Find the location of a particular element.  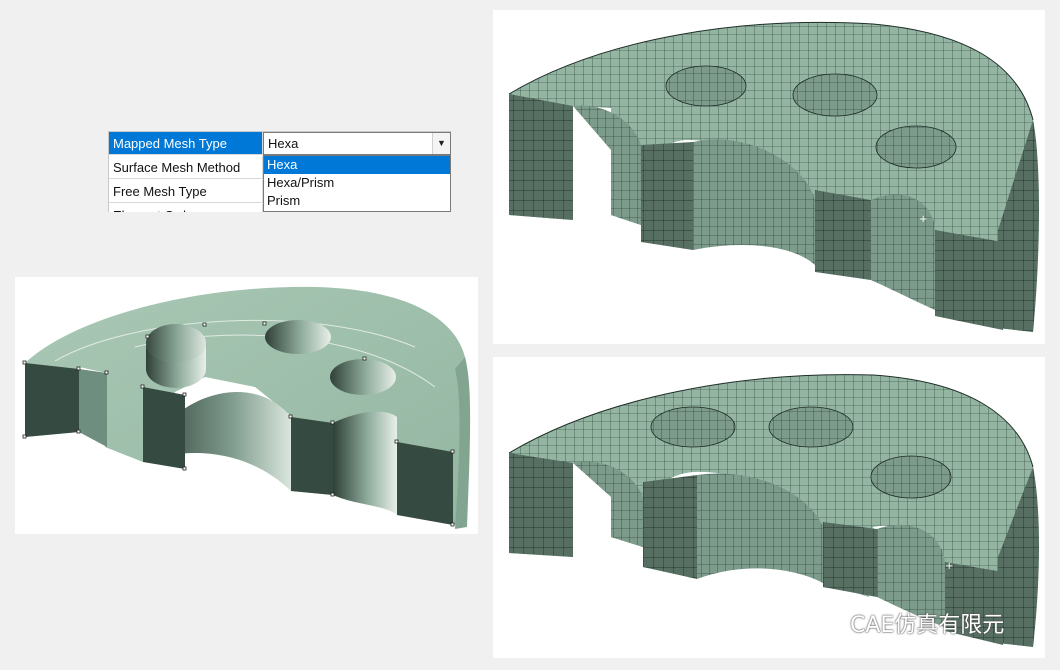

mesh-type-dropdown: Hexa Hexa/Prism Prism is located at coordinates (357, 183).